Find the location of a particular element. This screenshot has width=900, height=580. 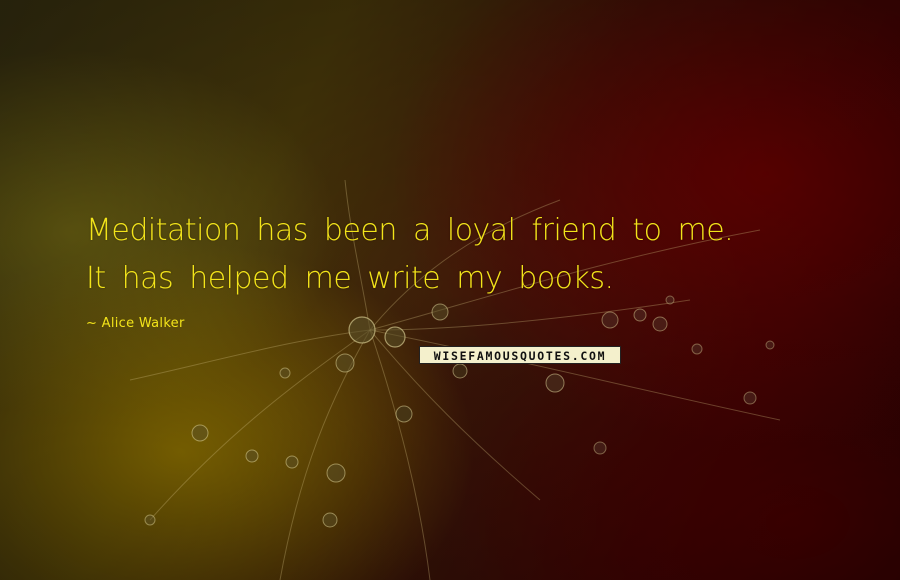

author-attribution: ~ Alice Walker is located at coordinates (135, 323).